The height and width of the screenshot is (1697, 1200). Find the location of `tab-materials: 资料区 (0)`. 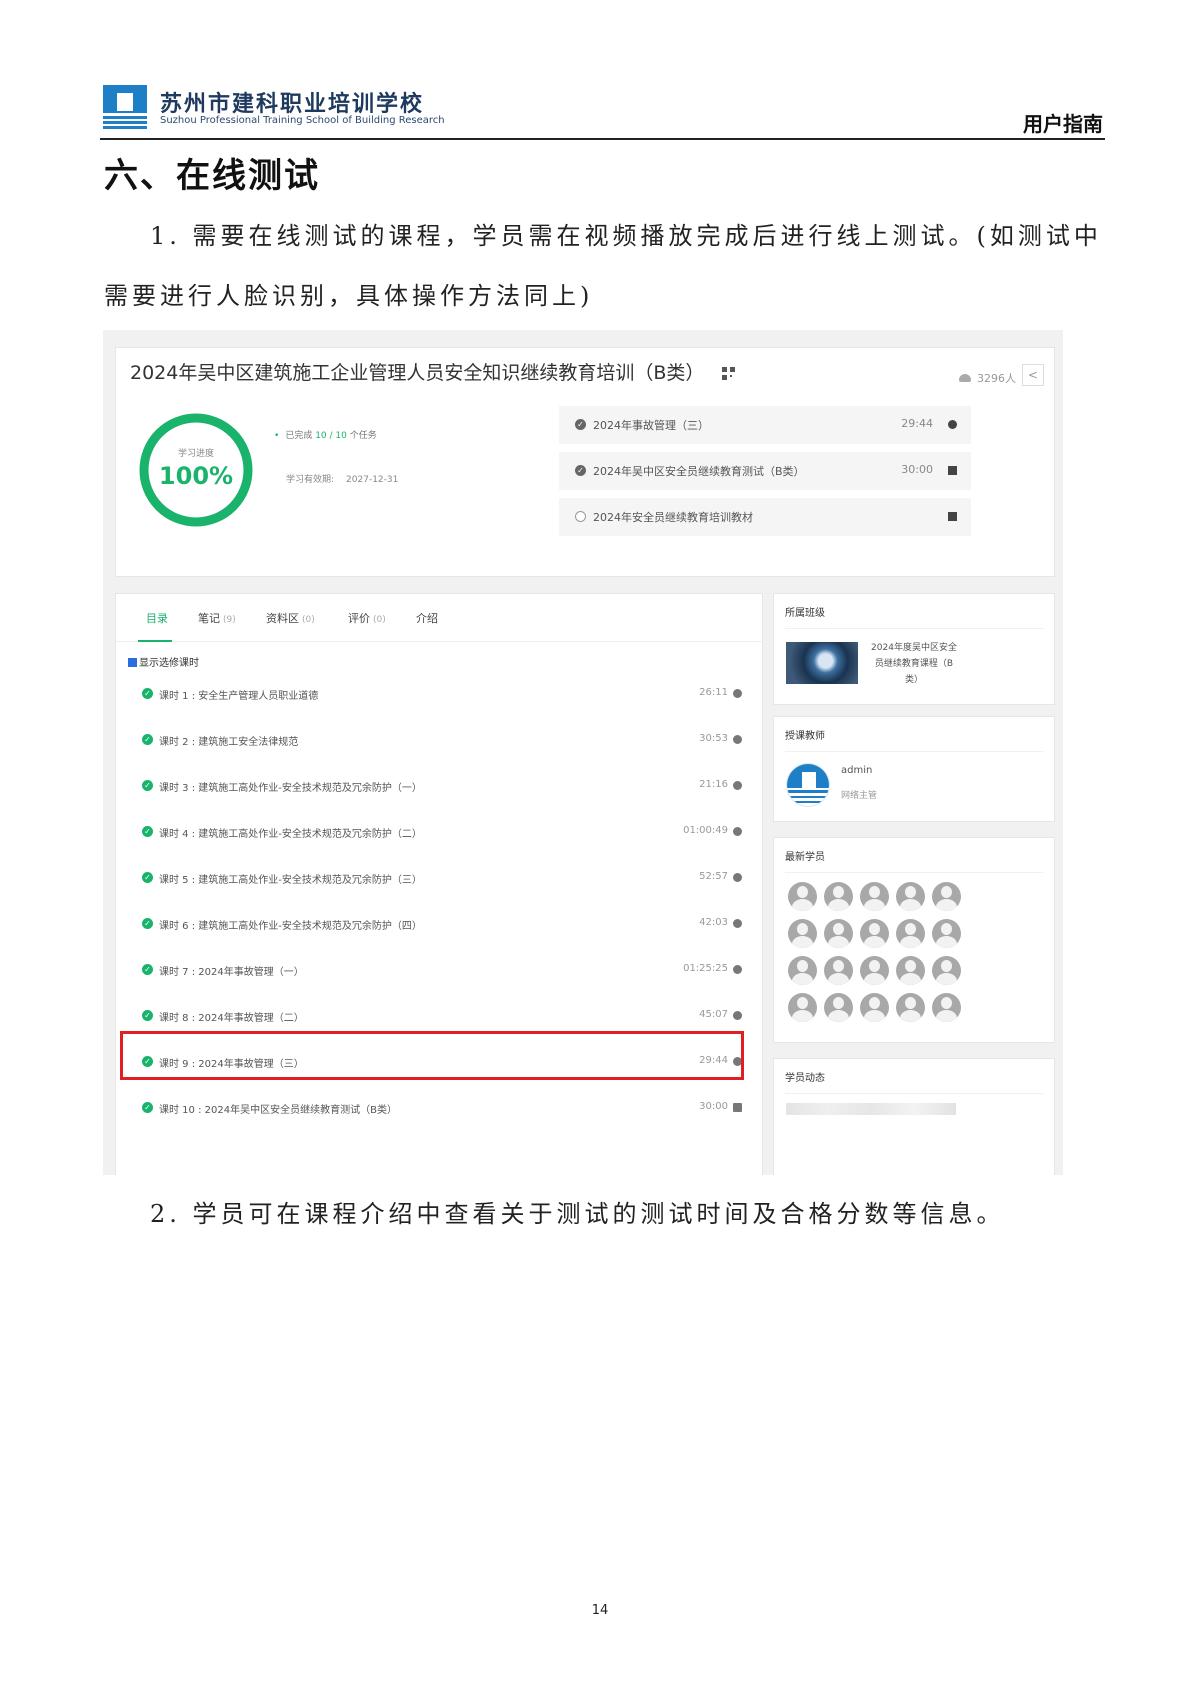

tab-materials: 资料区 (0) is located at coordinates (290, 618).